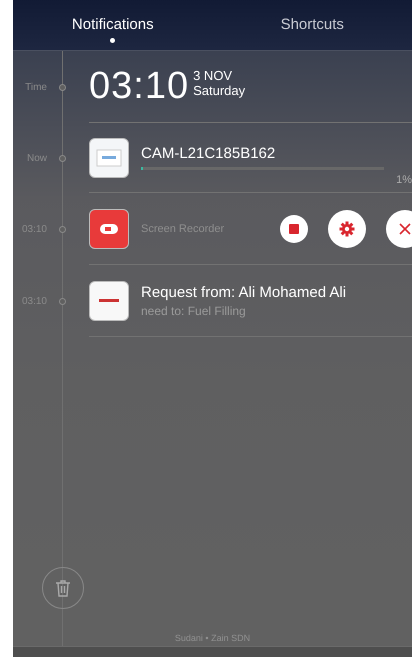  What do you see at coordinates (213, 75) in the screenshot?
I see `date-text: 3 NOV` at bounding box center [213, 75].